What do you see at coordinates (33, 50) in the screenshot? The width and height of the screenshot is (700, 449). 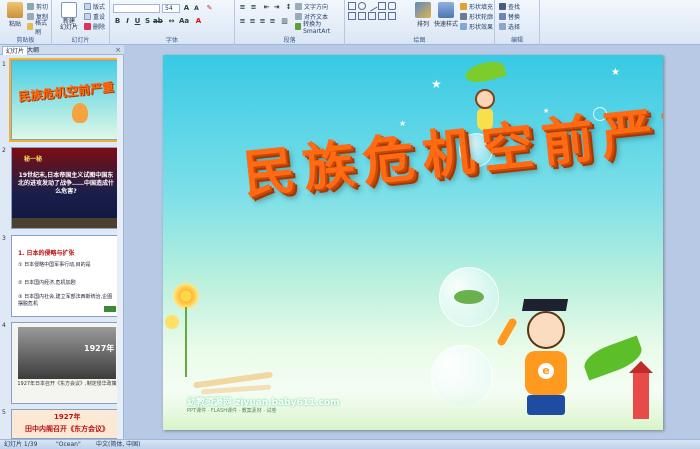 I see `tab-outline: 大纲` at bounding box center [33, 50].